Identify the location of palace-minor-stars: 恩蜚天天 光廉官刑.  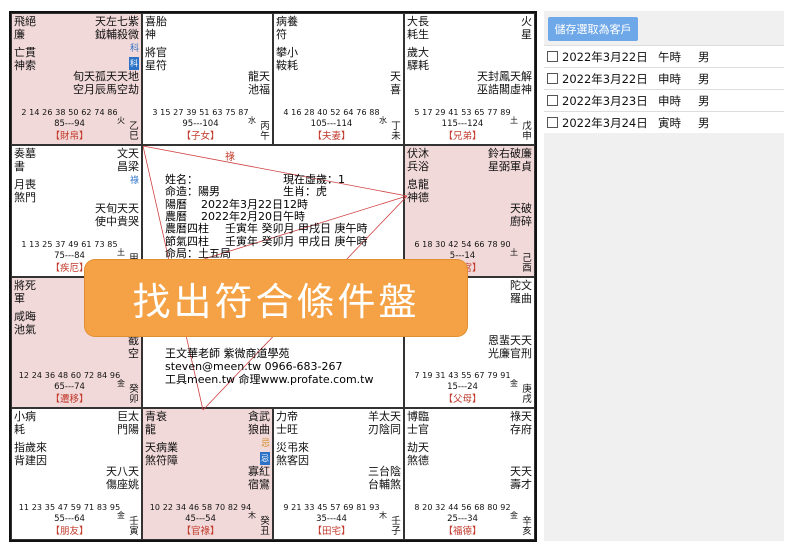
(510, 346).